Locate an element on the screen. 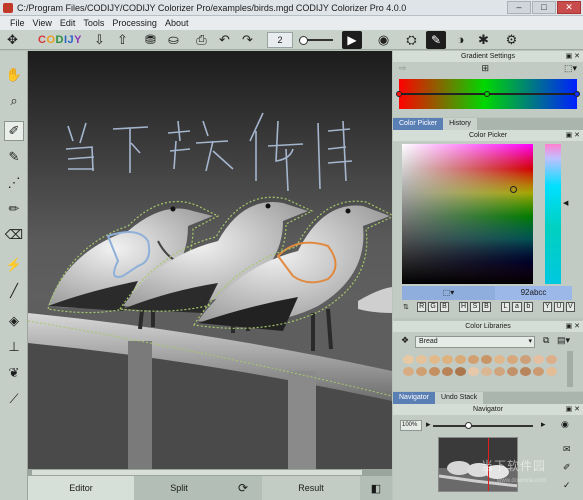  tab-history: History is located at coordinates (460, 124).